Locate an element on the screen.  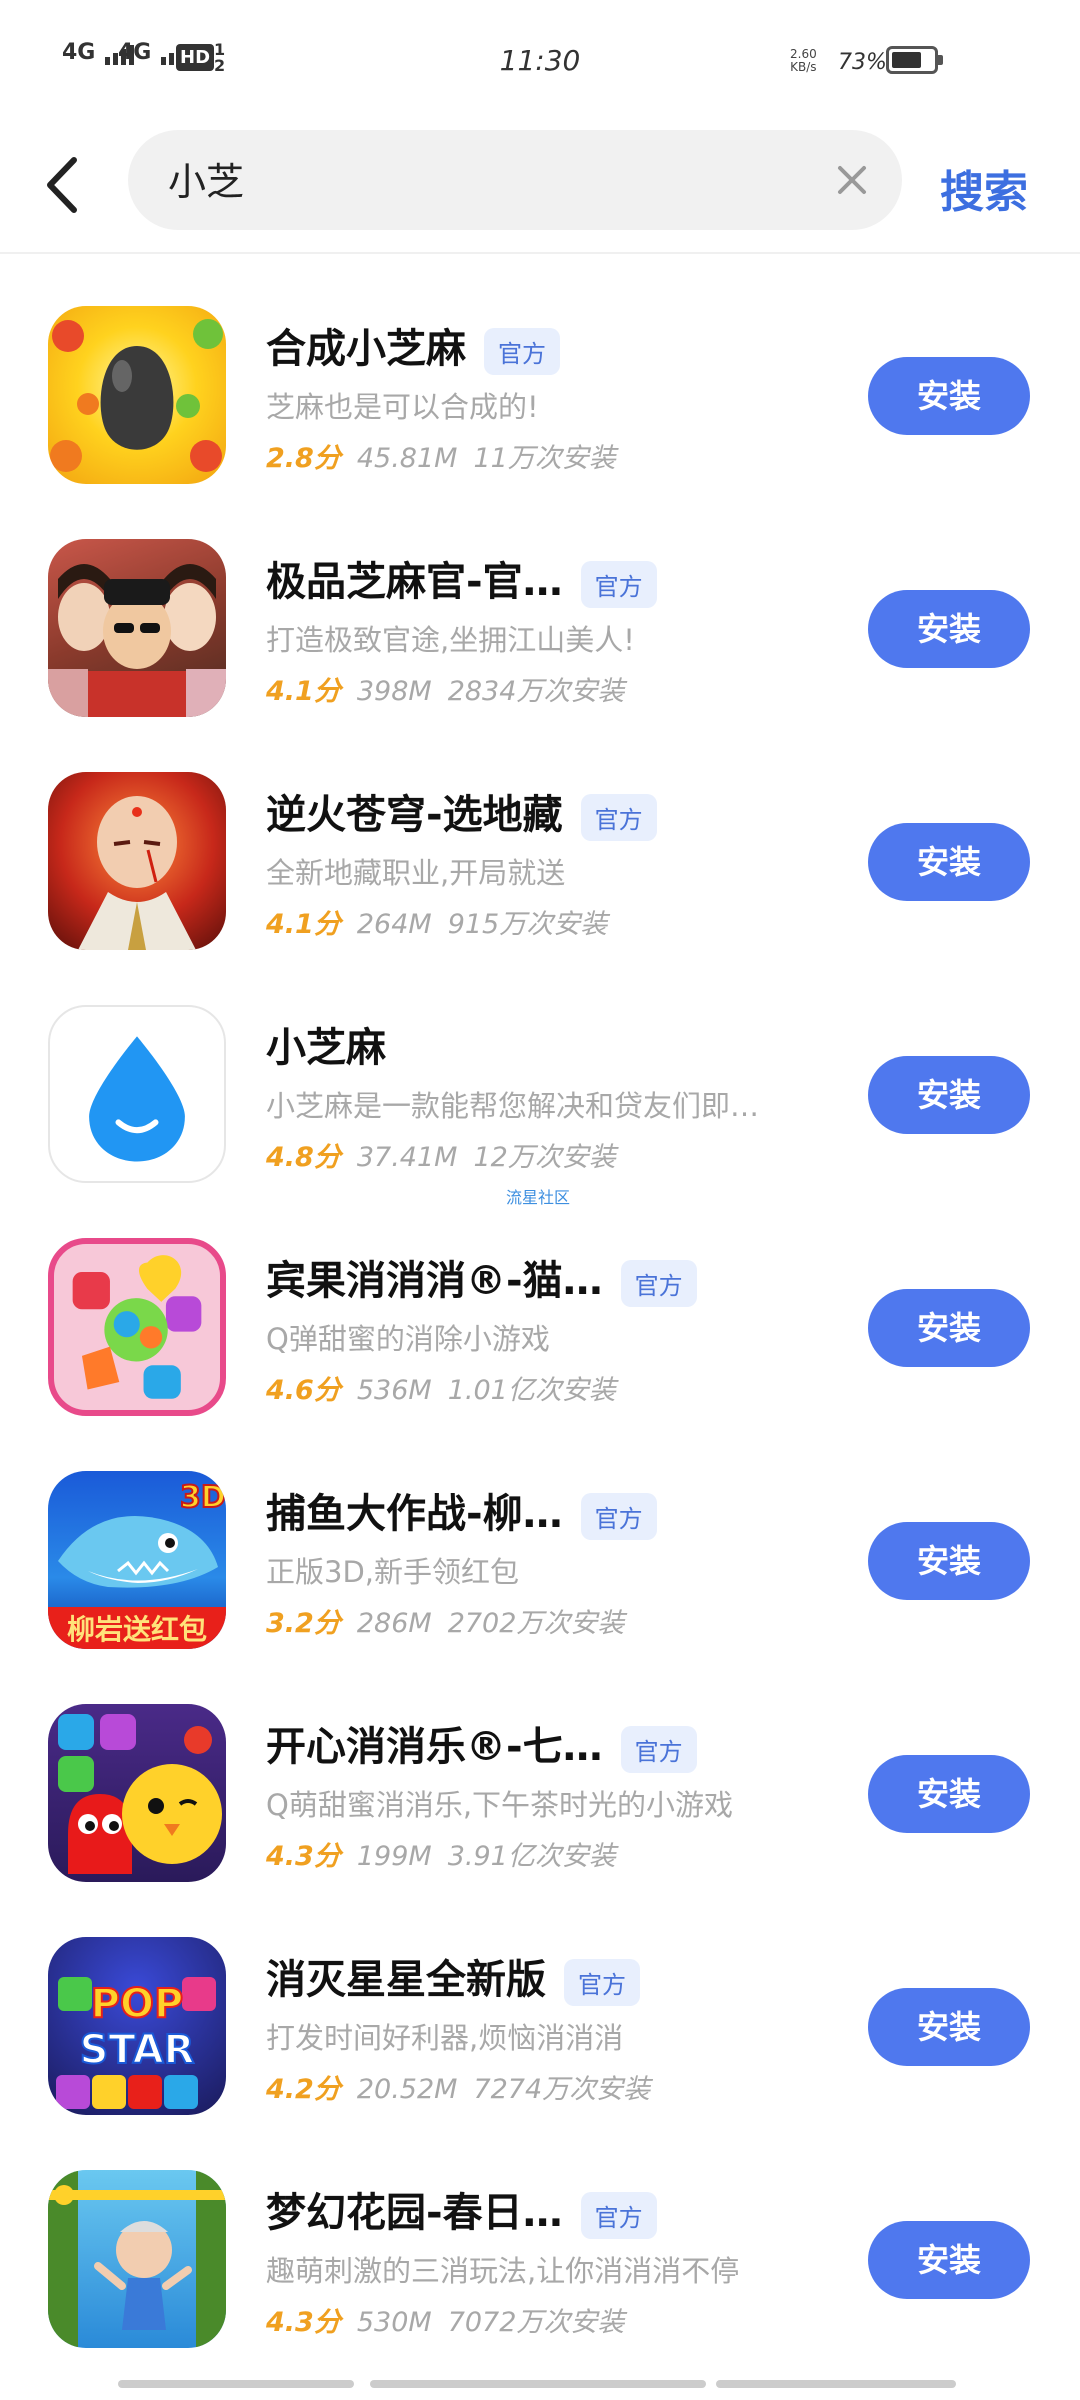
app-meta: 4.3分 199M 3.91亿次安装 is located at coordinates (441, 1853).